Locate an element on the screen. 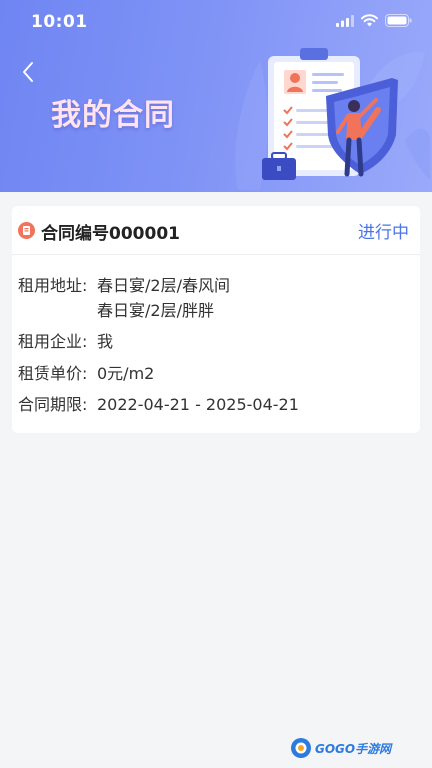 This screenshot has width=432, height=768. address-row-2: 春日宴/2层/胖胖 is located at coordinates (155, 311).